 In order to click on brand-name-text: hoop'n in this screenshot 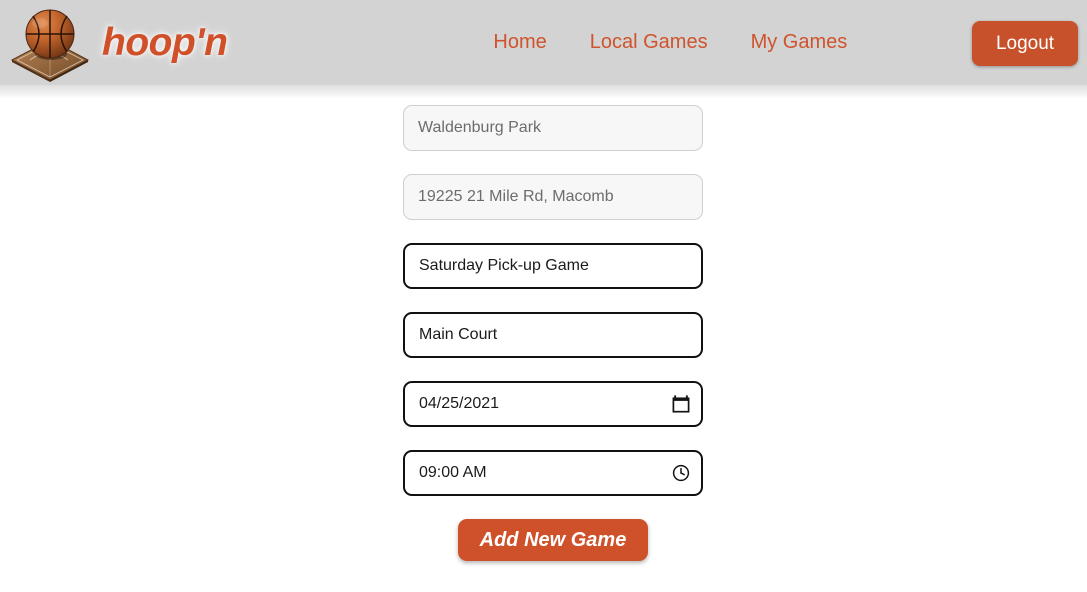, I will do `click(165, 42)`.